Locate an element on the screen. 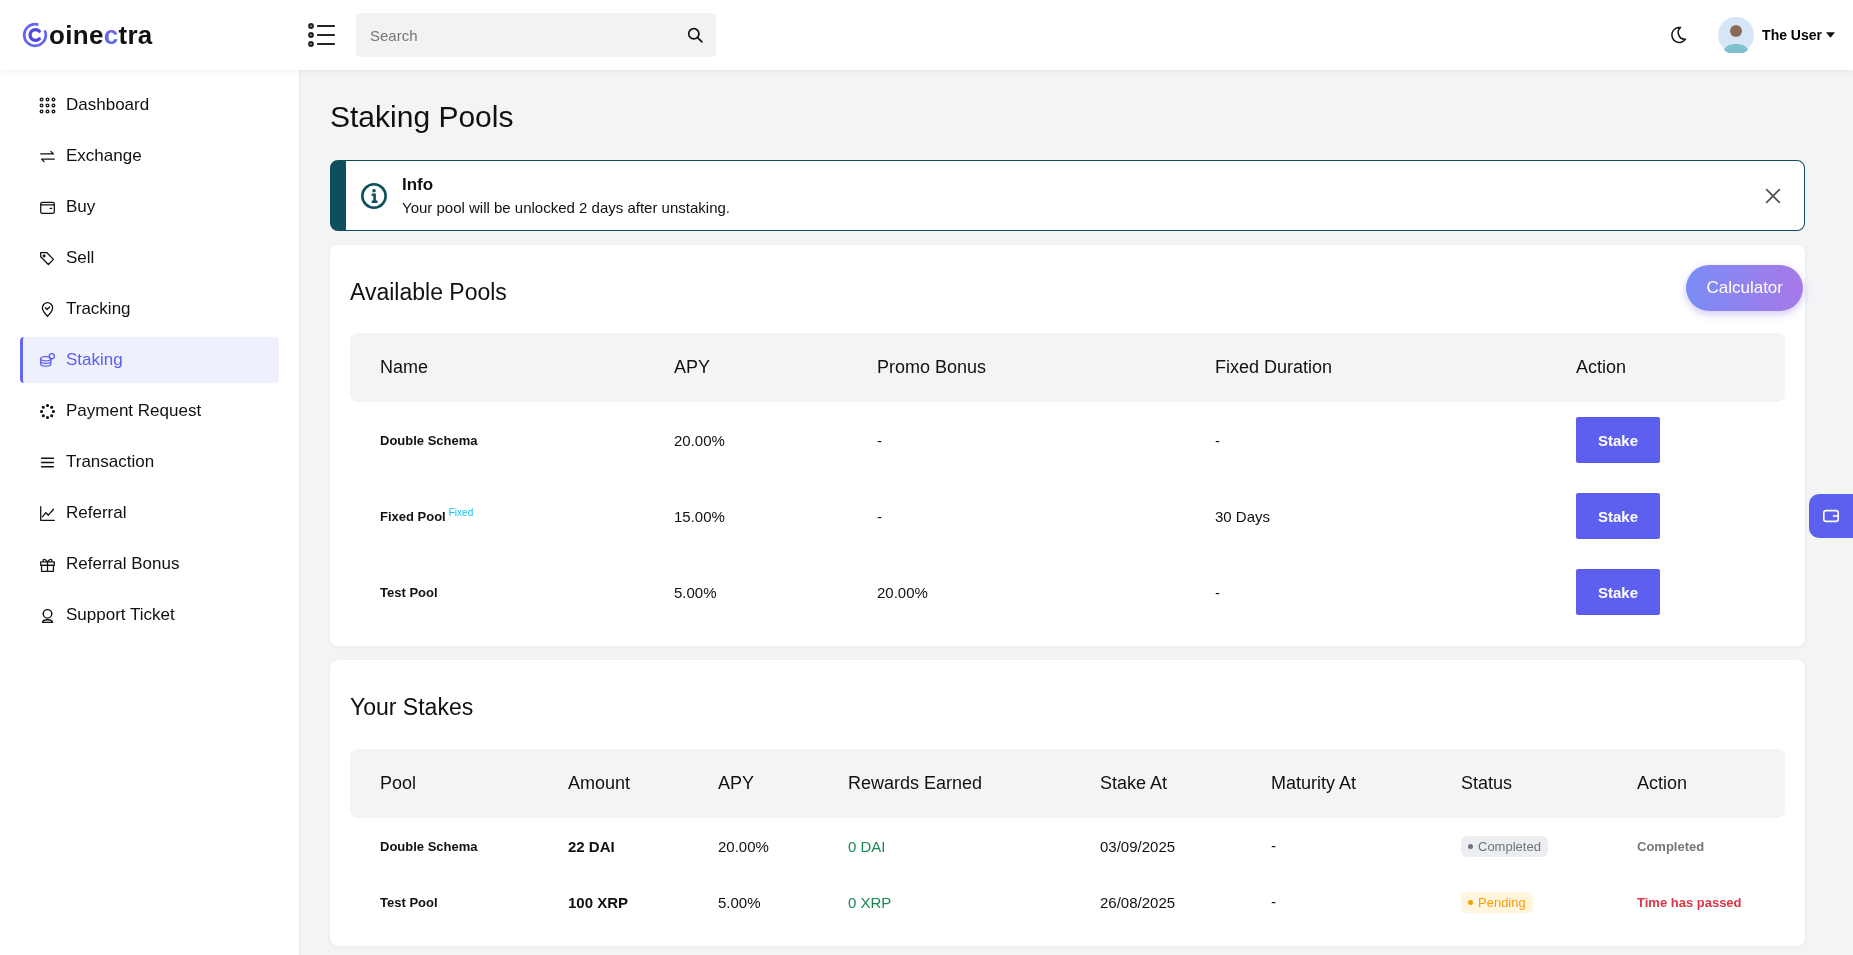  moon-icon is located at coordinates (1678, 35).